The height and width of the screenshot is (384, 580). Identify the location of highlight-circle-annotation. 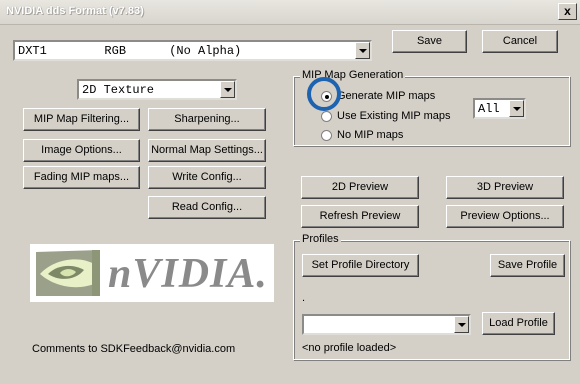
(324, 94).